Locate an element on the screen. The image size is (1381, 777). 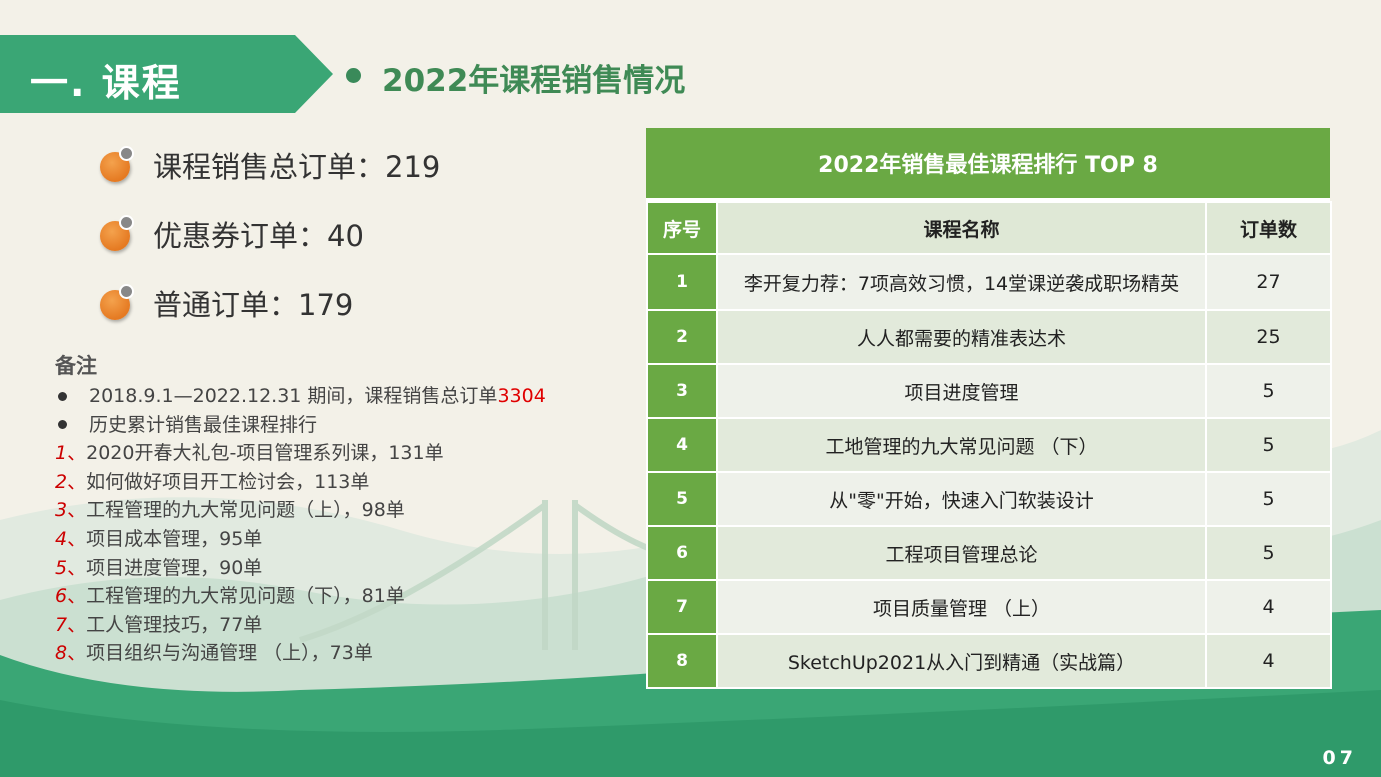
row-course-name: 人人都需要的精准表达术 is located at coordinates (961, 337).